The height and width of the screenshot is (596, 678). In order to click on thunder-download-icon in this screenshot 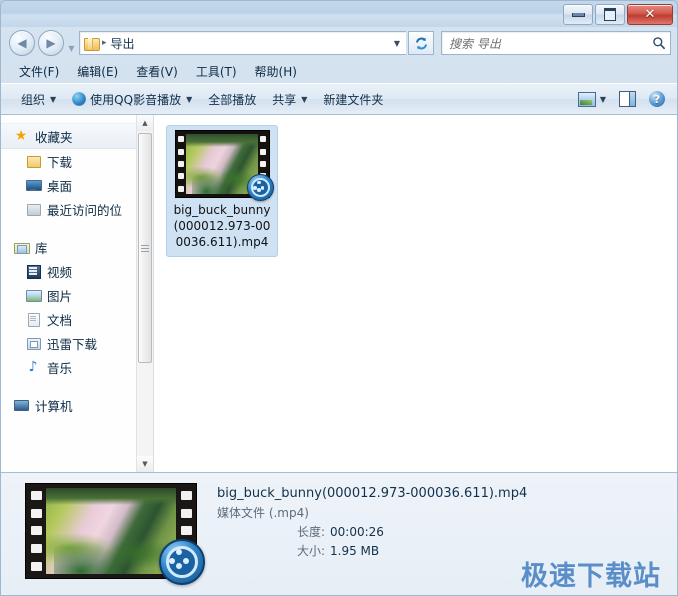, I will do `click(33, 343)`.